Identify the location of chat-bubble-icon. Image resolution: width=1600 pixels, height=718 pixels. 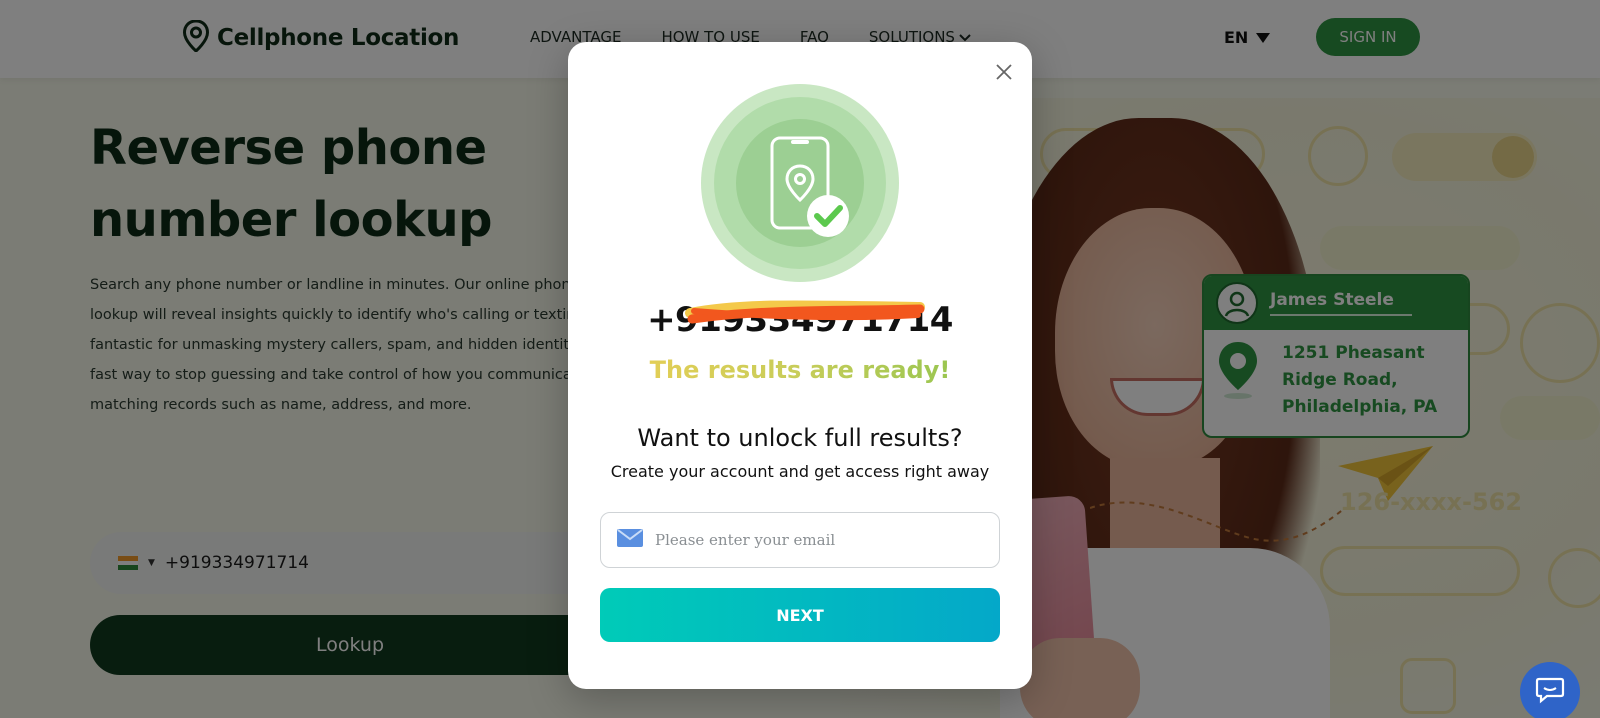
(1550, 692).